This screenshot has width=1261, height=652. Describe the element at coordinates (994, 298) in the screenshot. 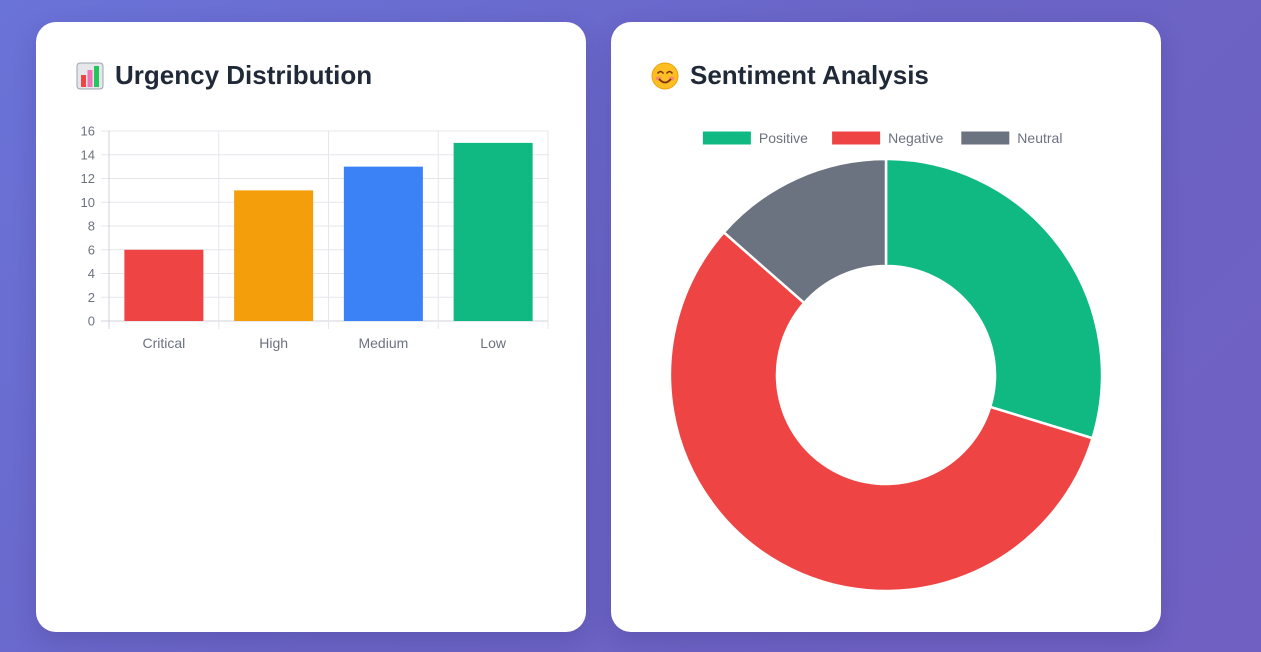

I see `slice-positive` at that location.